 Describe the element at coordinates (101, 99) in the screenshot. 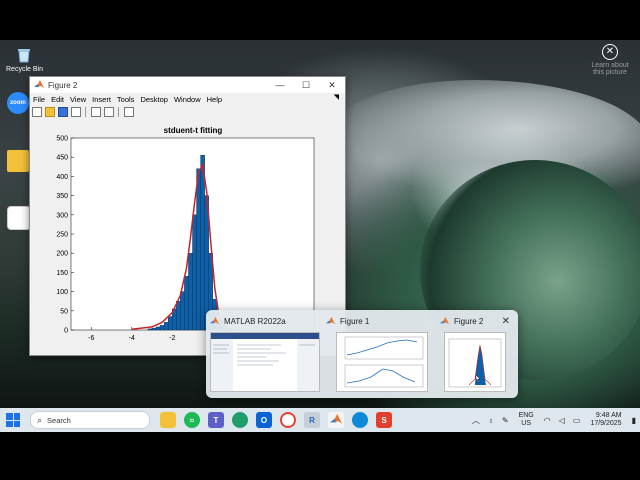

I see `menu-insert: Insert` at that location.